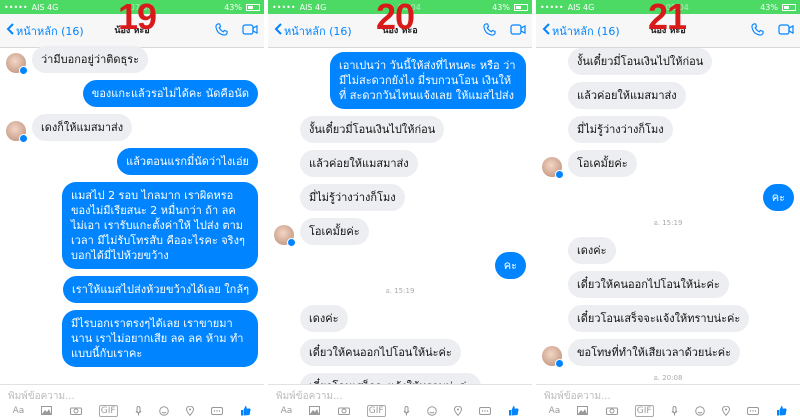 This screenshot has height=420, width=800. What do you see at coordinates (769, 7) in the screenshot?
I see `battery-percent: 43%` at bounding box center [769, 7].